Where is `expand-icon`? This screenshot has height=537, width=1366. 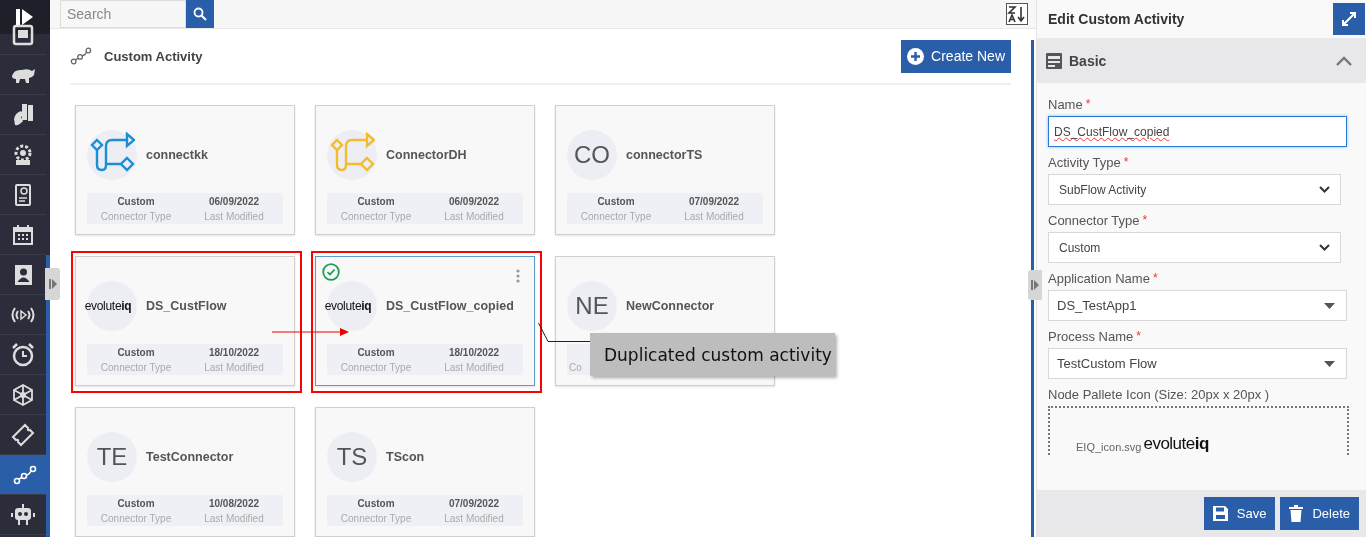
expand-icon is located at coordinates (1349, 19).